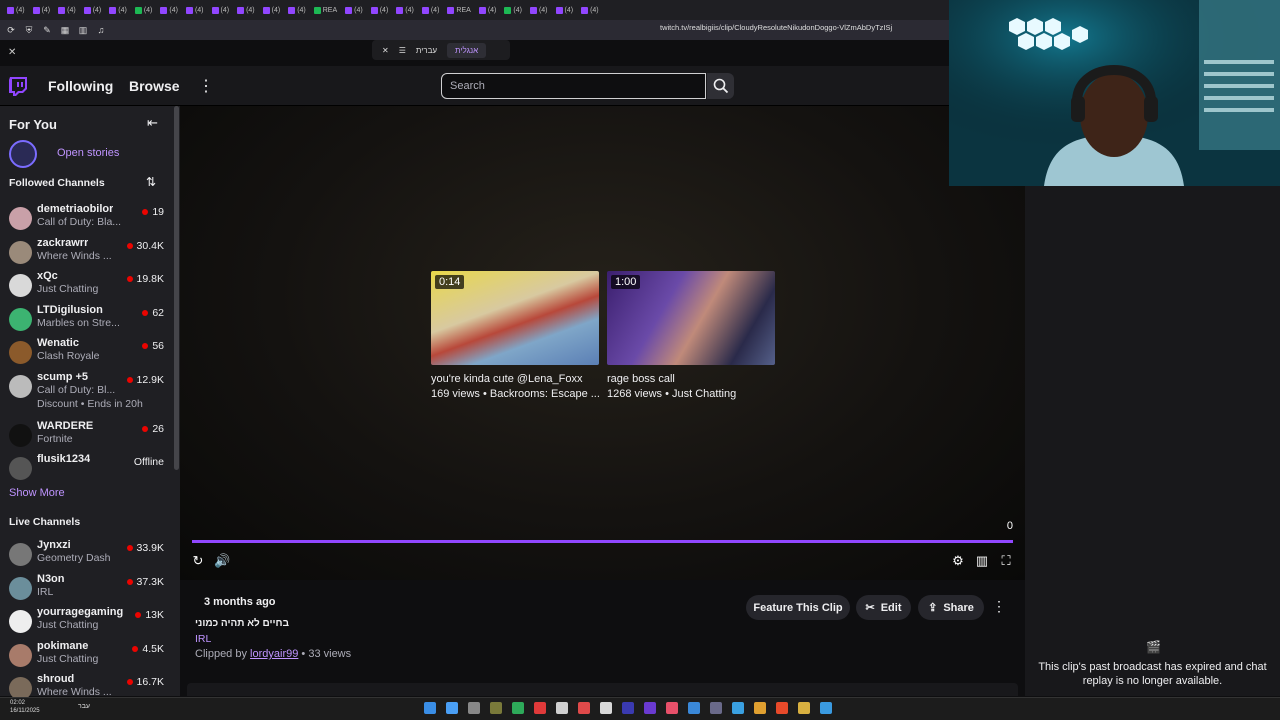 This screenshot has height=720, width=1280. What do you see at coordinates (87, 623) in the screenshot?
I see `sidebar-channel: yourragegaming Just Chatting 13K` at bounding box center [87, 623].